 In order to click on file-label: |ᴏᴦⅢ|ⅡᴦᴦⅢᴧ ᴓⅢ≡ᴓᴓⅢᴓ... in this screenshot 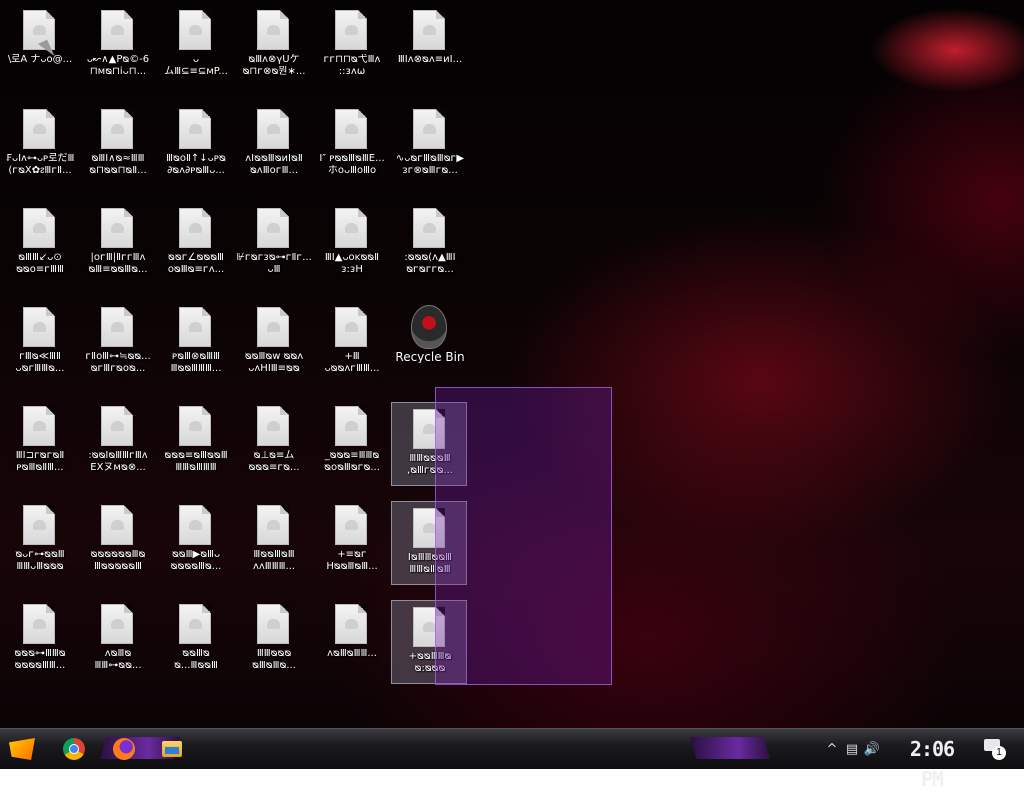, I will do `click(118, 263)`.